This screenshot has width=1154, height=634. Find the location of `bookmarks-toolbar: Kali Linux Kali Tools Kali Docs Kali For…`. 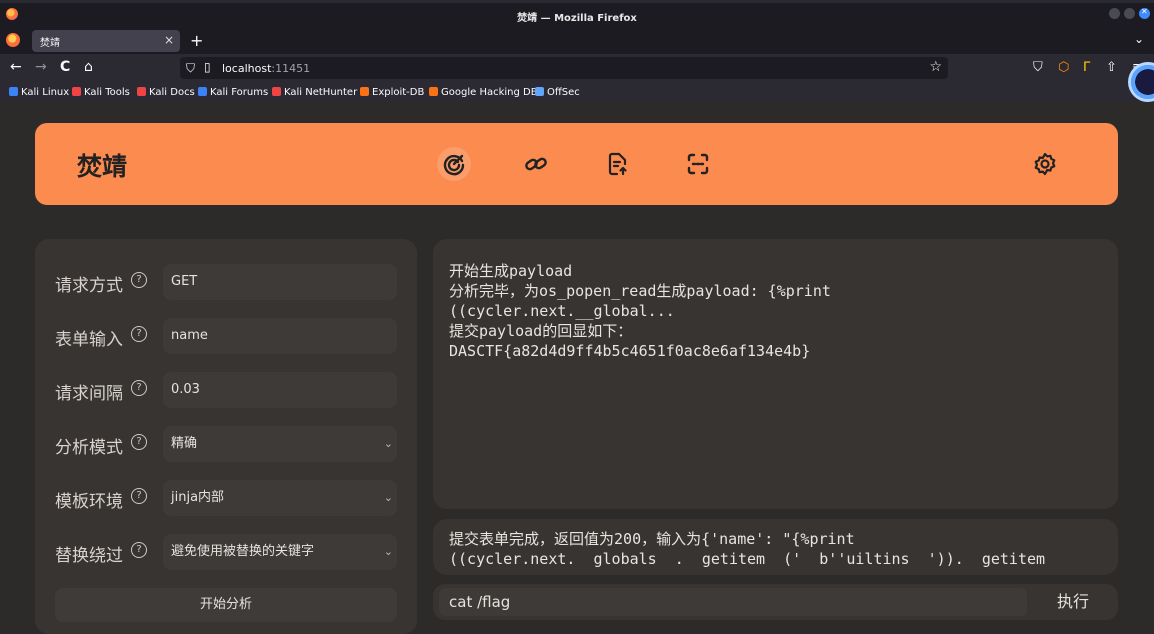

bookmarks-toolbar: Kali Linux Kali Tools Kali Docs Kali For… is located at coordinates (577, 93).